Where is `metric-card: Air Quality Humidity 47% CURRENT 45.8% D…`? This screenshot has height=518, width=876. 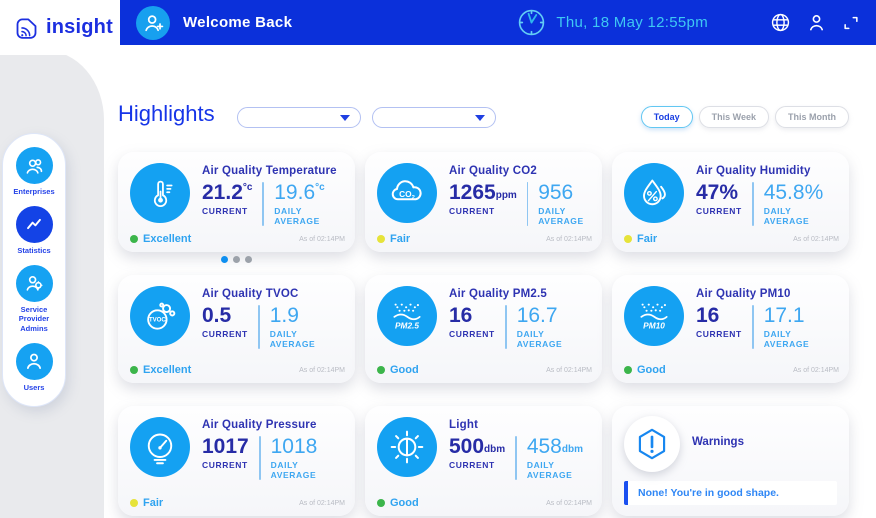
metric-card: Air Quality Humidity 47% CURRENT 45.8% D… is located at coordinates (730, 202).